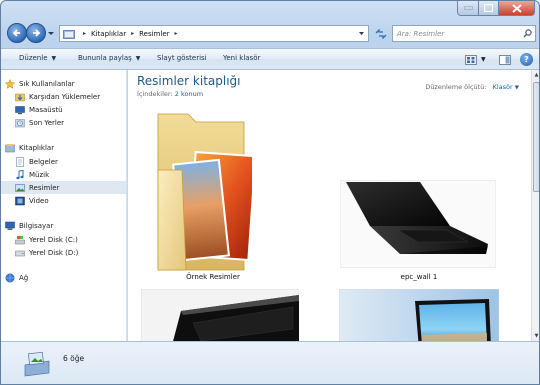 The height and width of the screenshot is (385, 540). Describe the element at coordinates (36, 225) in the screenshot. I see `nav-computer-label: Bilgisayar` at that location.